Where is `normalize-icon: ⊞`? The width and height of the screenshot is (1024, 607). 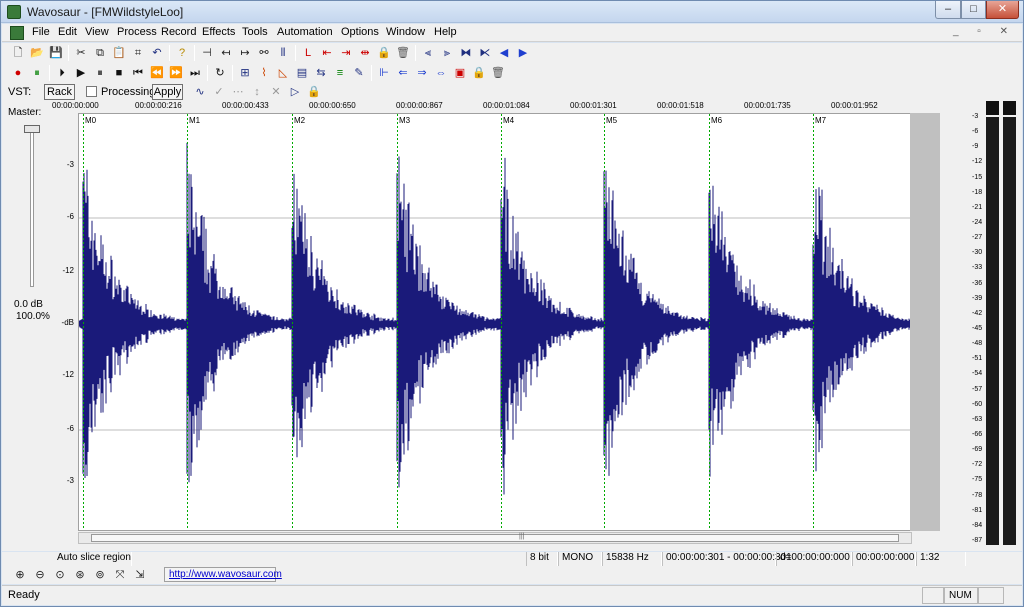
normalize-icon: ⊞ is located at coordinates (245, 73).